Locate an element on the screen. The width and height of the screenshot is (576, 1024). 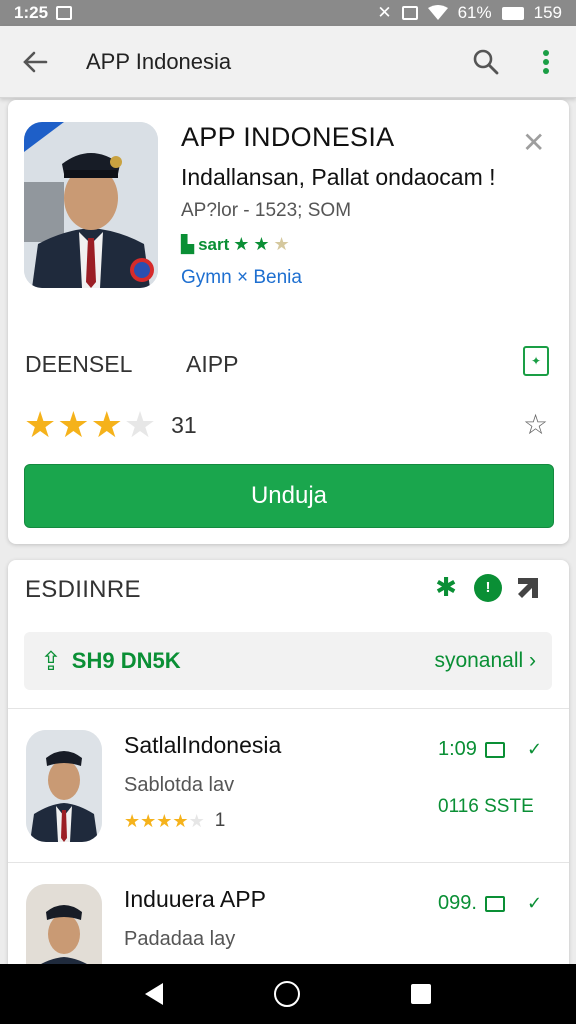
battery-icon is located at coordinates (512, 13).